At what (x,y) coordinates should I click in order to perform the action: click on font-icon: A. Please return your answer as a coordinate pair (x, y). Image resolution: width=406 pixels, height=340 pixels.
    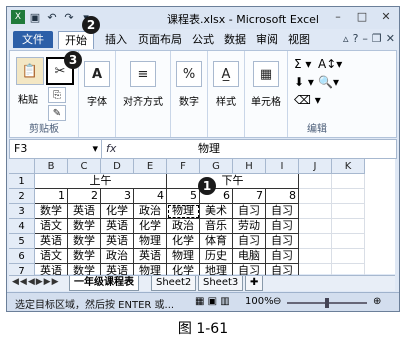
    Looking at the image, I should click on (97, 74).